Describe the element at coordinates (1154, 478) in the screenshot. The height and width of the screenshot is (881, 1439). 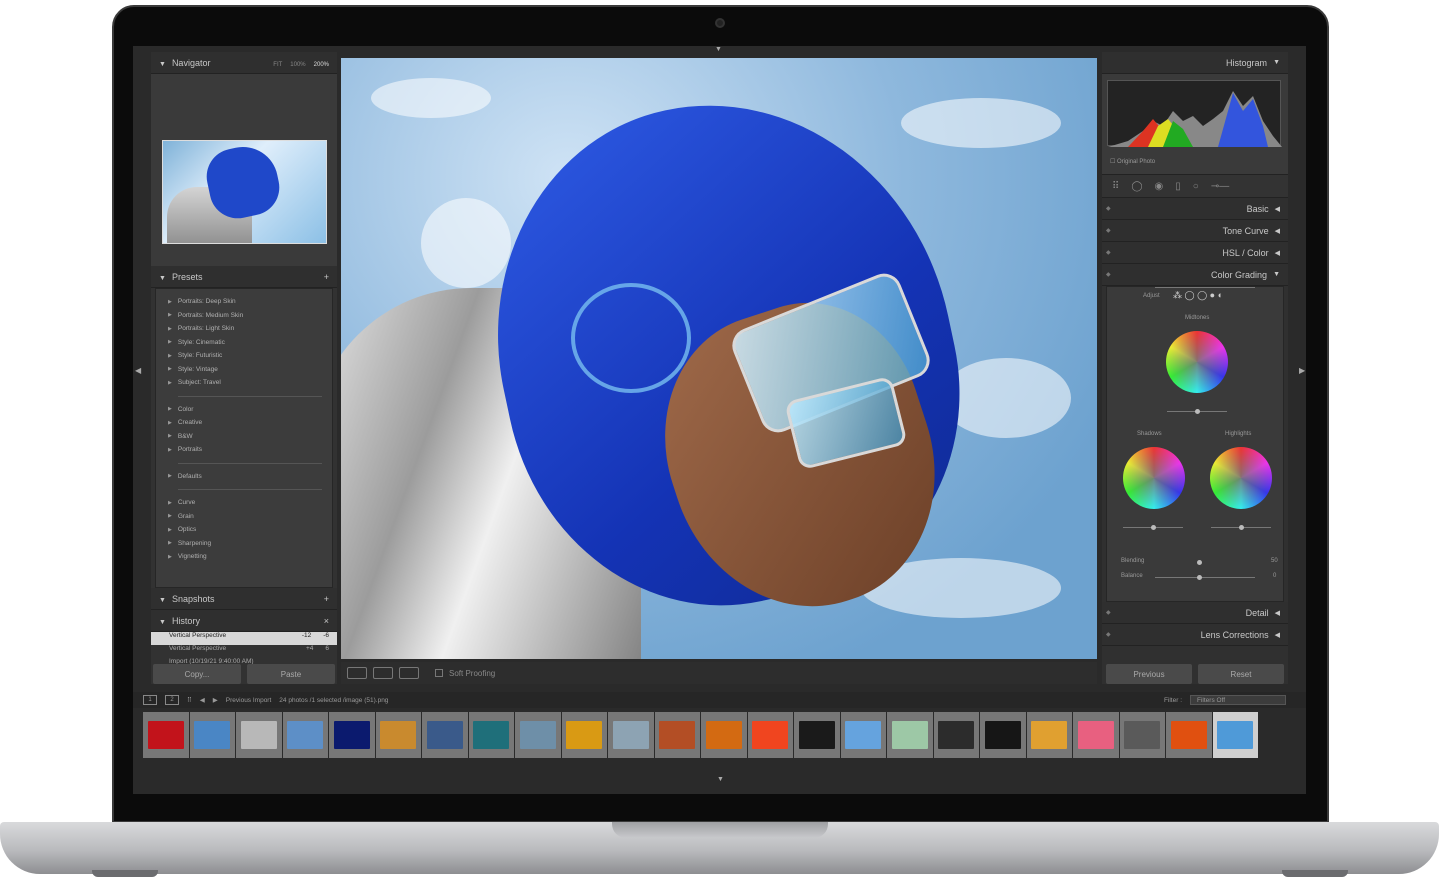
I see `shadows-wheel` at that location.